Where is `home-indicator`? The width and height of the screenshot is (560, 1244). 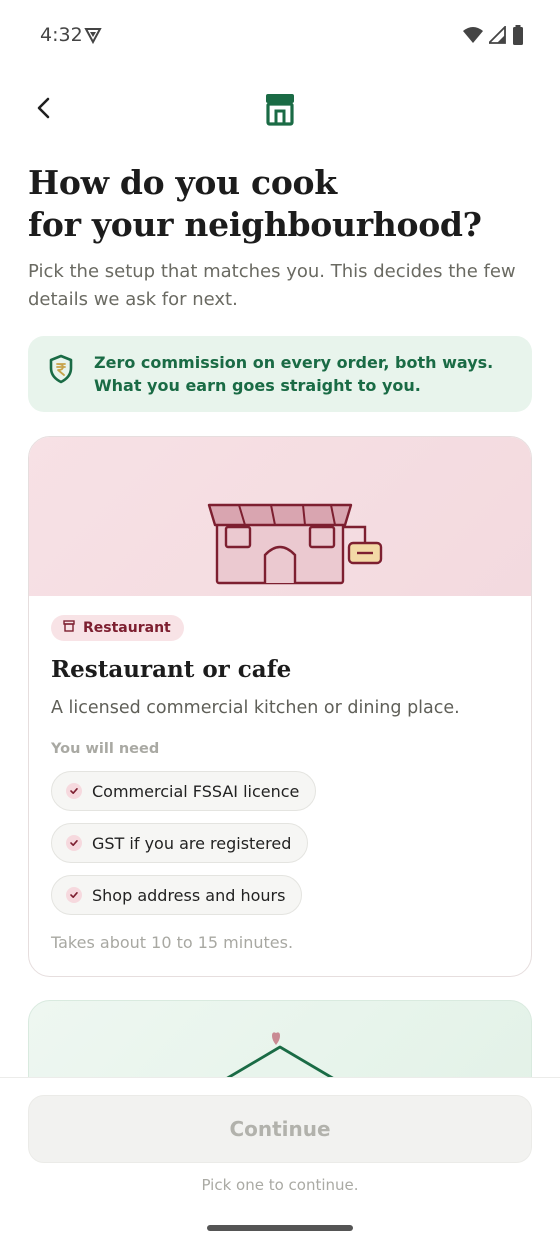
home-indicator is located at coordinates (280, 1228).